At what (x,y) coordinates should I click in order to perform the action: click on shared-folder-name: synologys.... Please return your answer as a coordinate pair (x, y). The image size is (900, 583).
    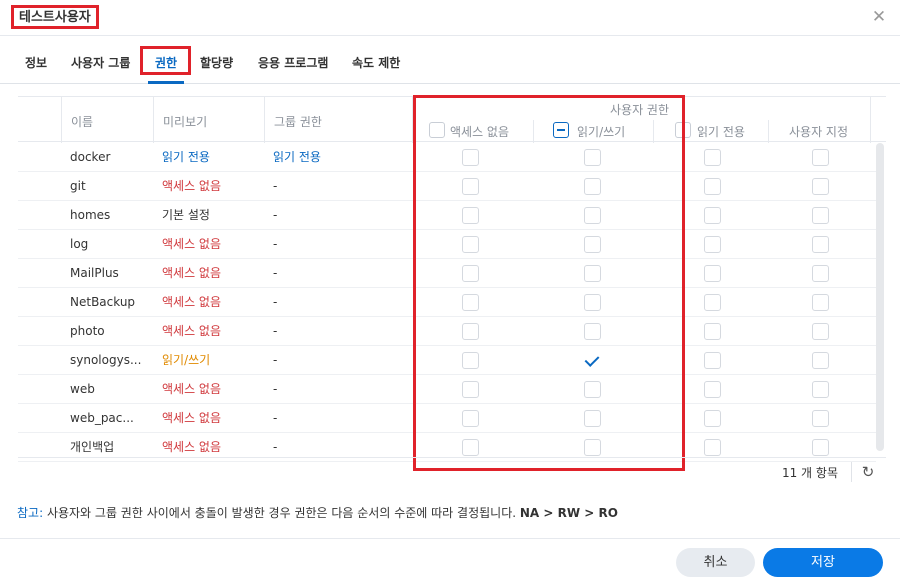
    Looking at the image, I should click on (106, 360).